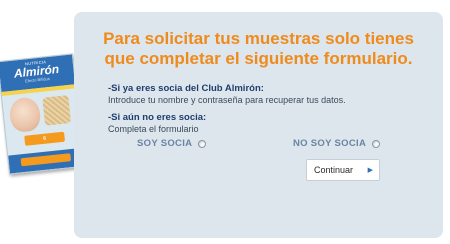 This screenshot has height=244, width=450. I want to click on headline-line-1: Para solicitar tus muestras solo tienes, so click(258, 38).